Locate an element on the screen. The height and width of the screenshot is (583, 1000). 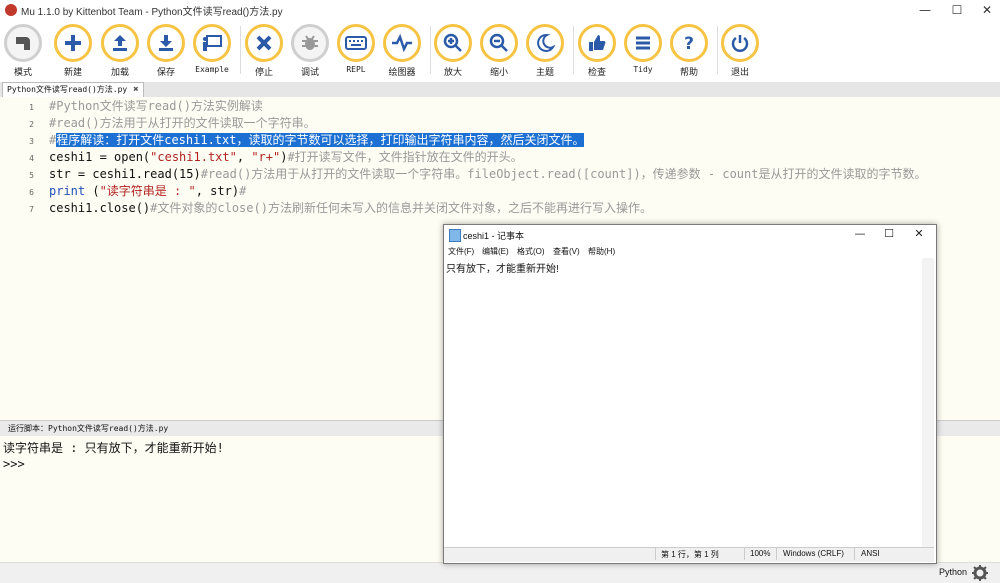
notepad-title: ceshi1 - 记事本 is located at coordinates (494, 236).